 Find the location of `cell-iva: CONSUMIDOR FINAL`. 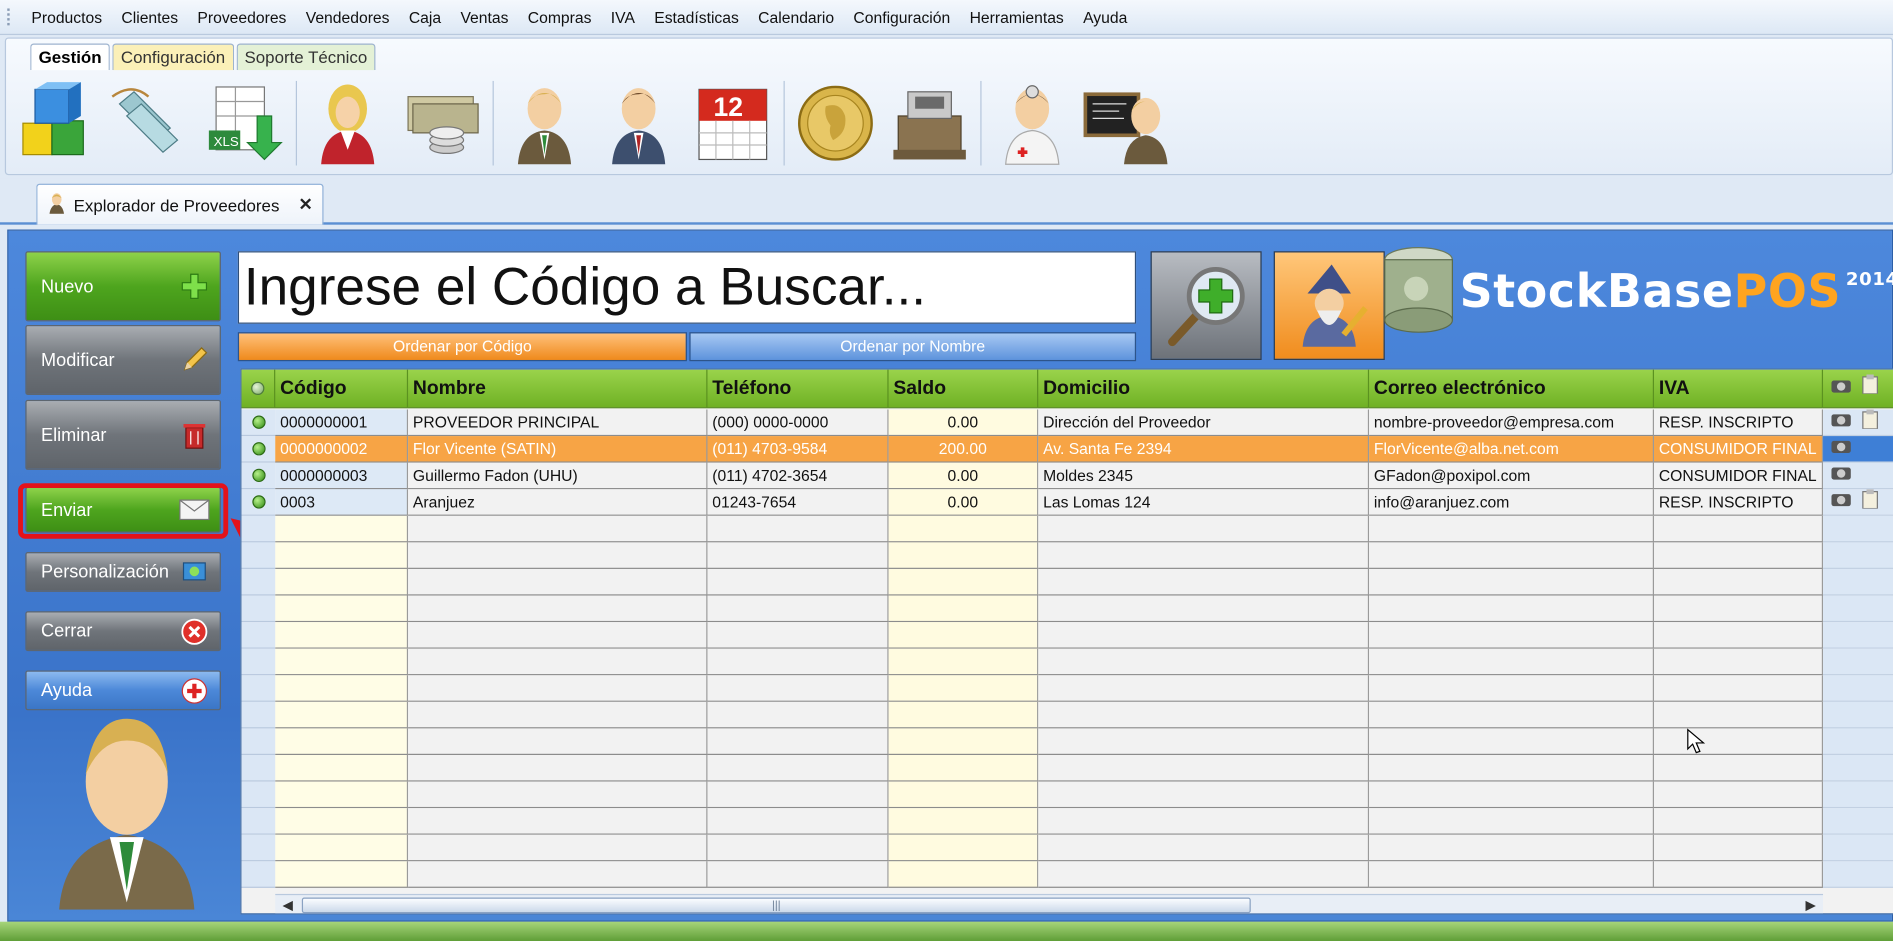

cell-iva: CONSUMIDOR FINAL is located at coordinates (1739, 449).